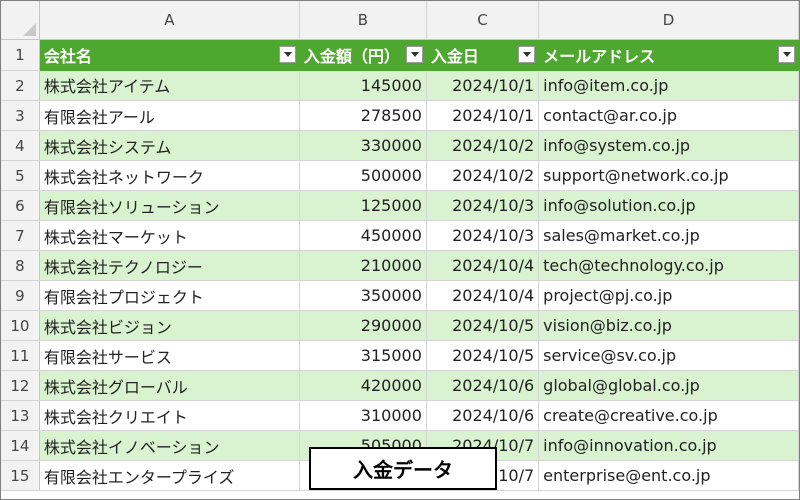 Image resolution: width=800 pixels, height=500 pixels. I want to click on cell-amount: 125000, so click(363, 205).